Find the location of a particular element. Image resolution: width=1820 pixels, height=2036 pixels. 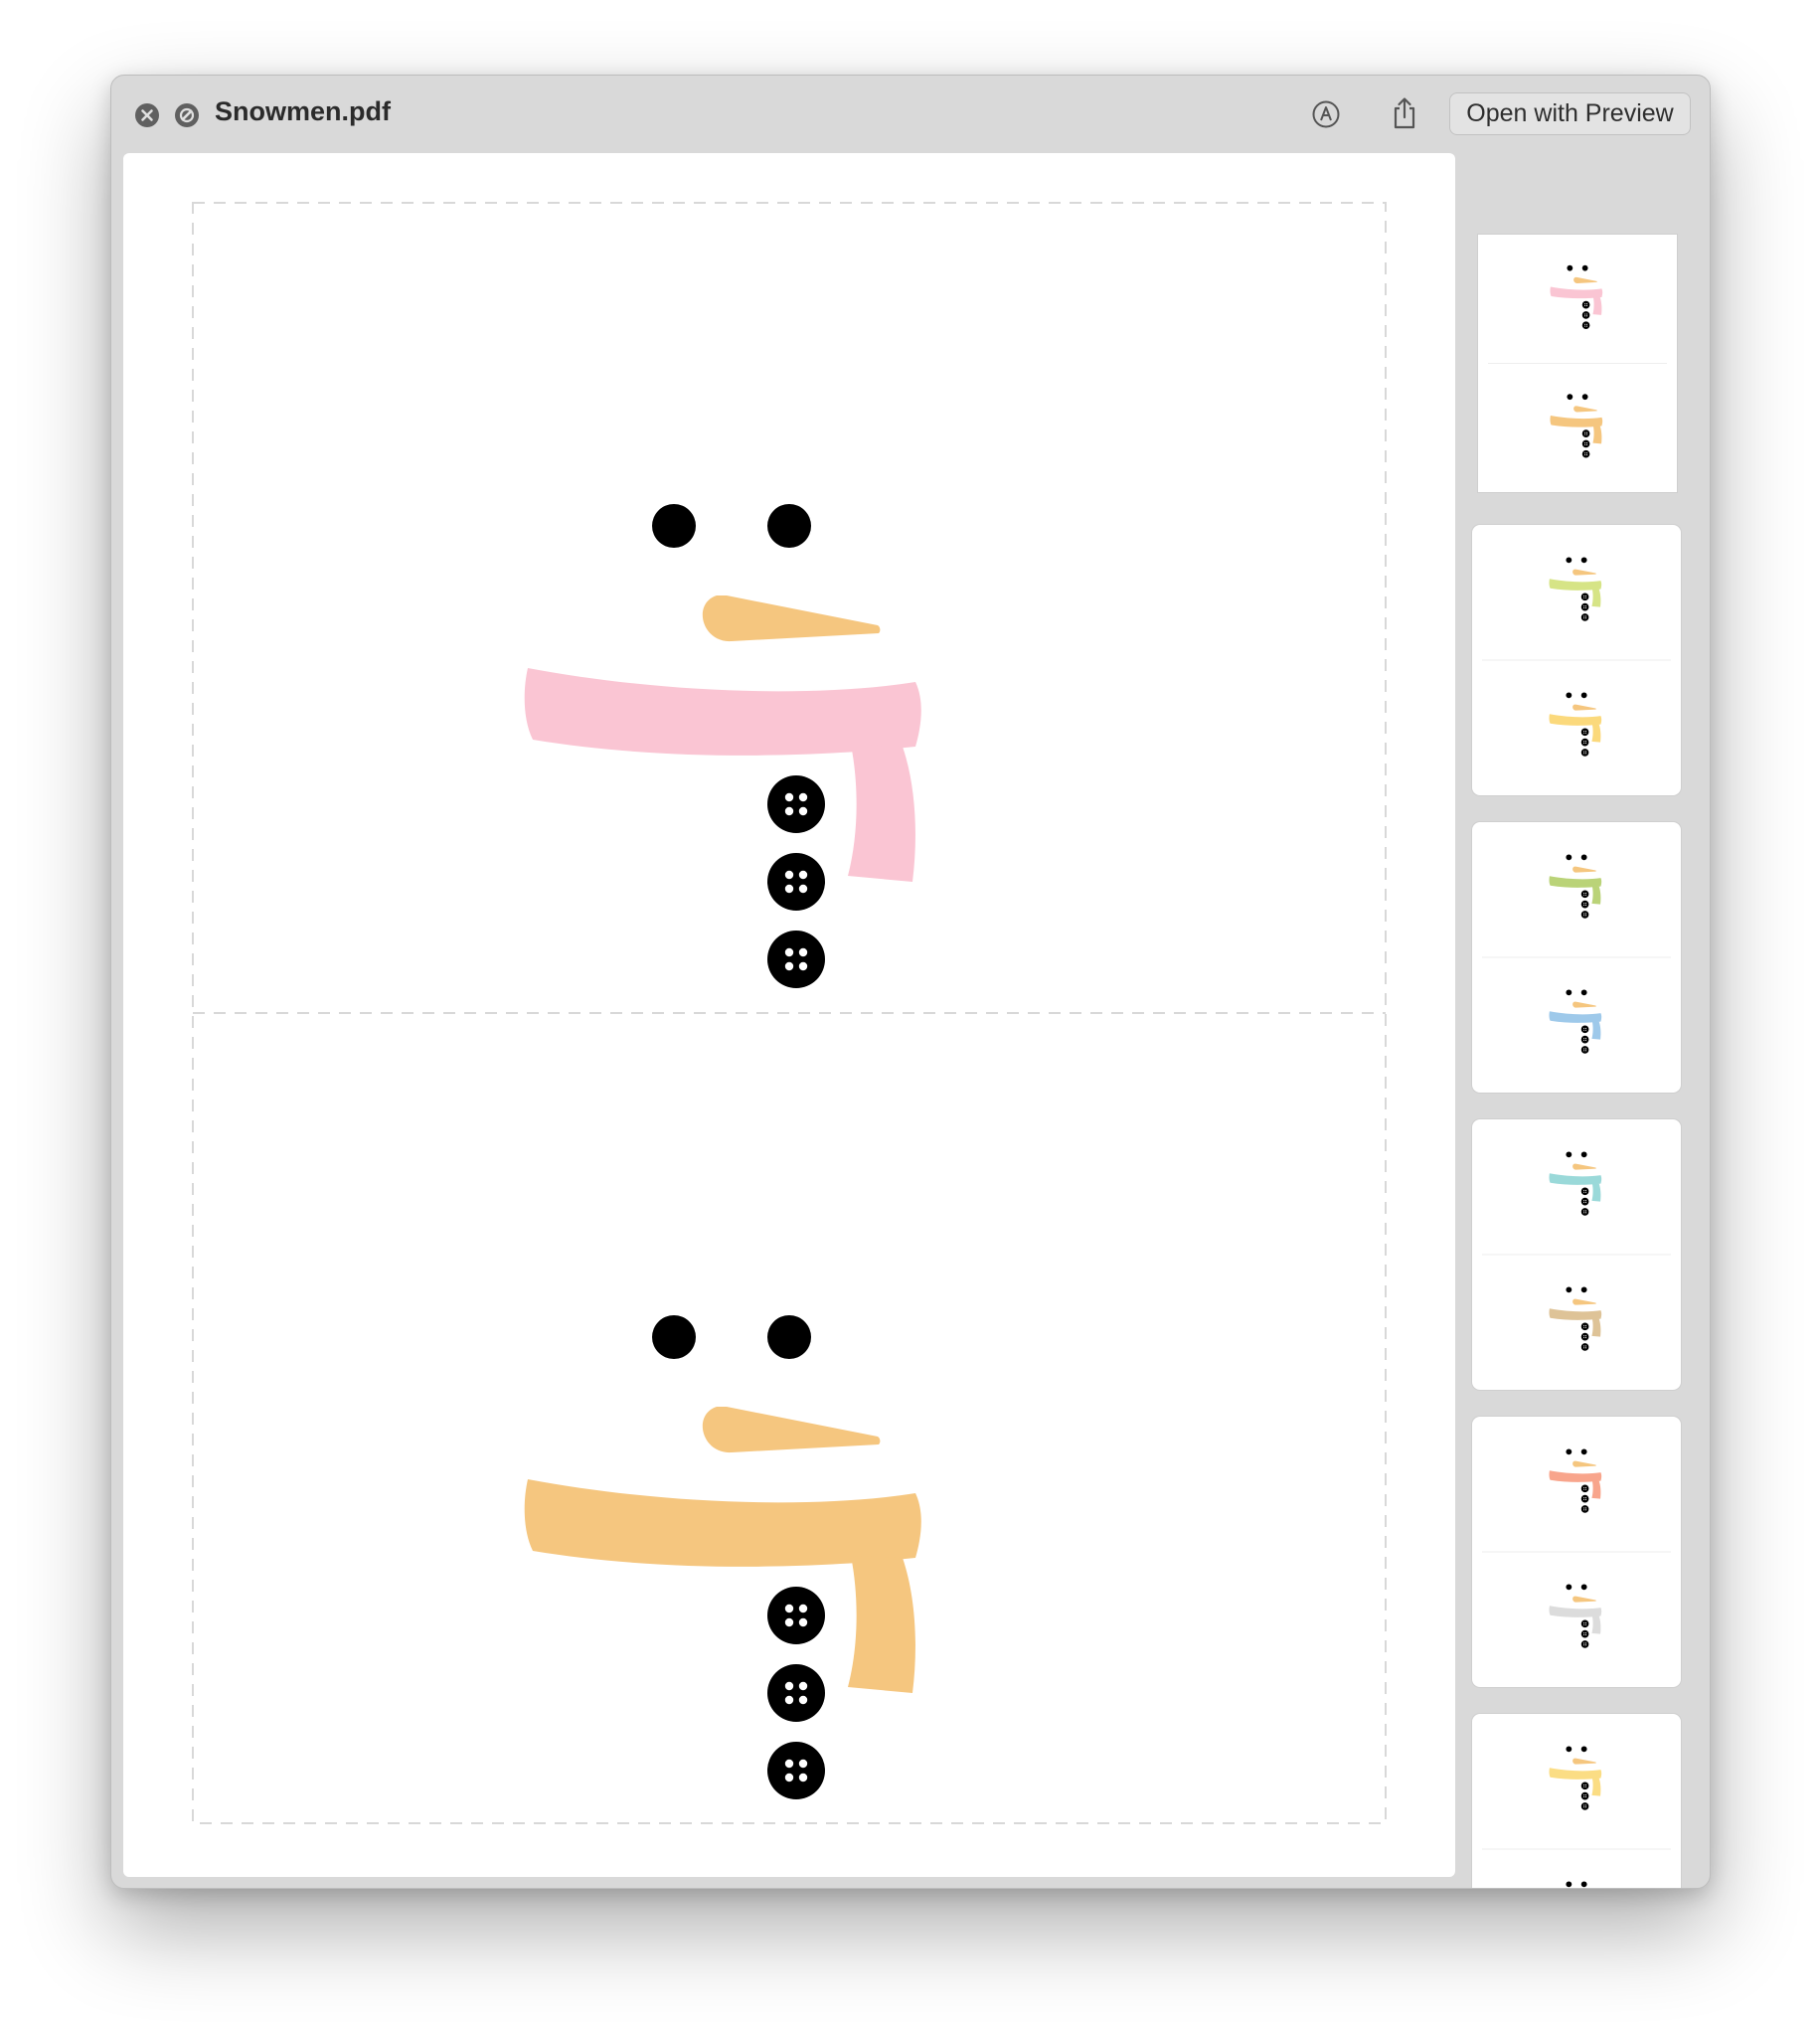

markup-button is located at coordinates (1326, 114).